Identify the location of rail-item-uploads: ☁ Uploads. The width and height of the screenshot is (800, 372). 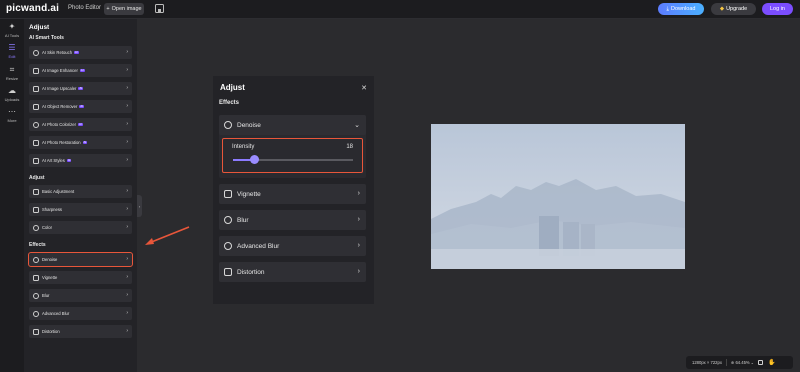
(12, 97).